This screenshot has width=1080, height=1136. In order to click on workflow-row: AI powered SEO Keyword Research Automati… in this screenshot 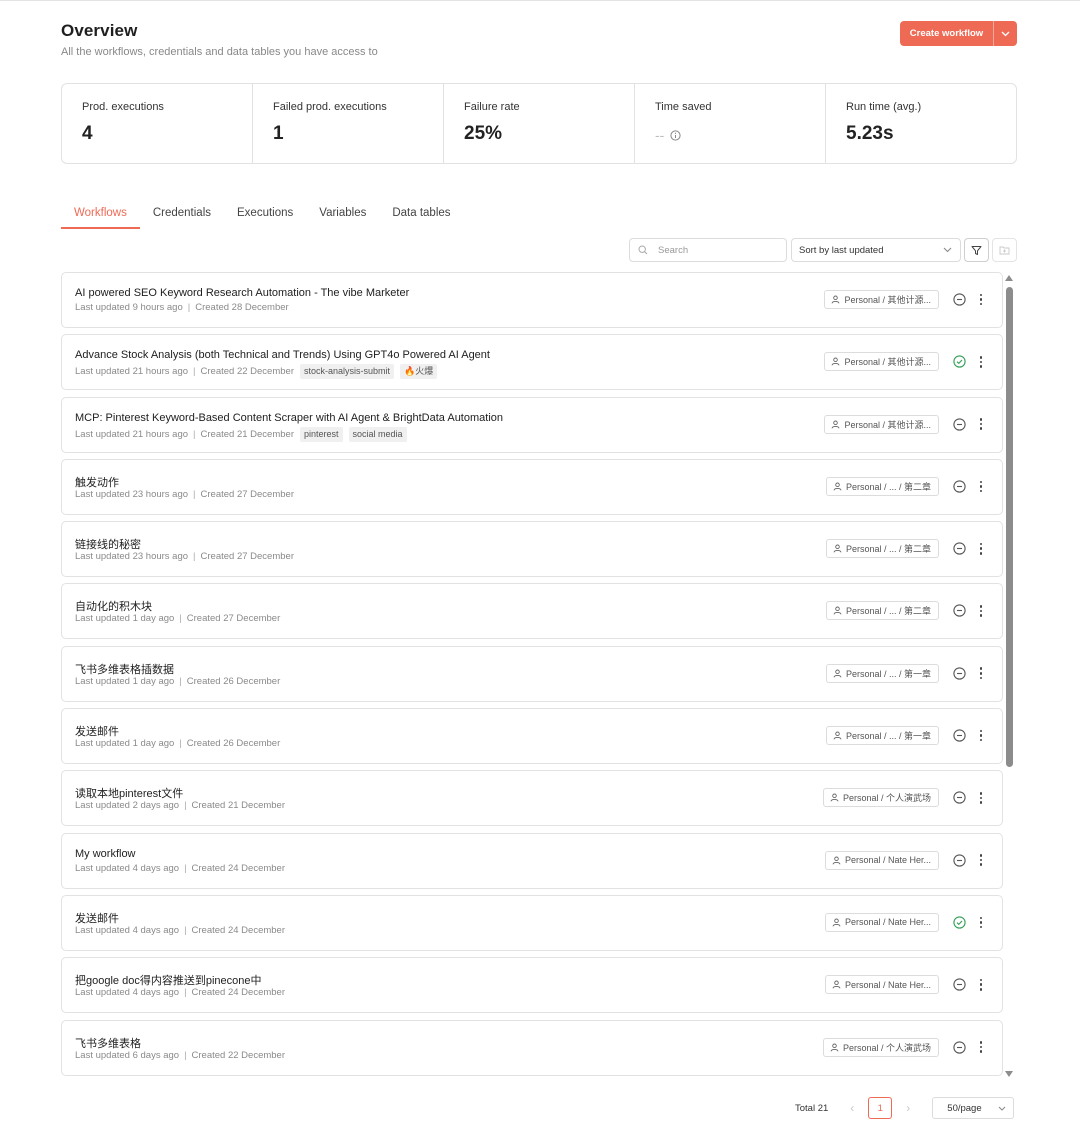, I will do `click(532, 300)`.